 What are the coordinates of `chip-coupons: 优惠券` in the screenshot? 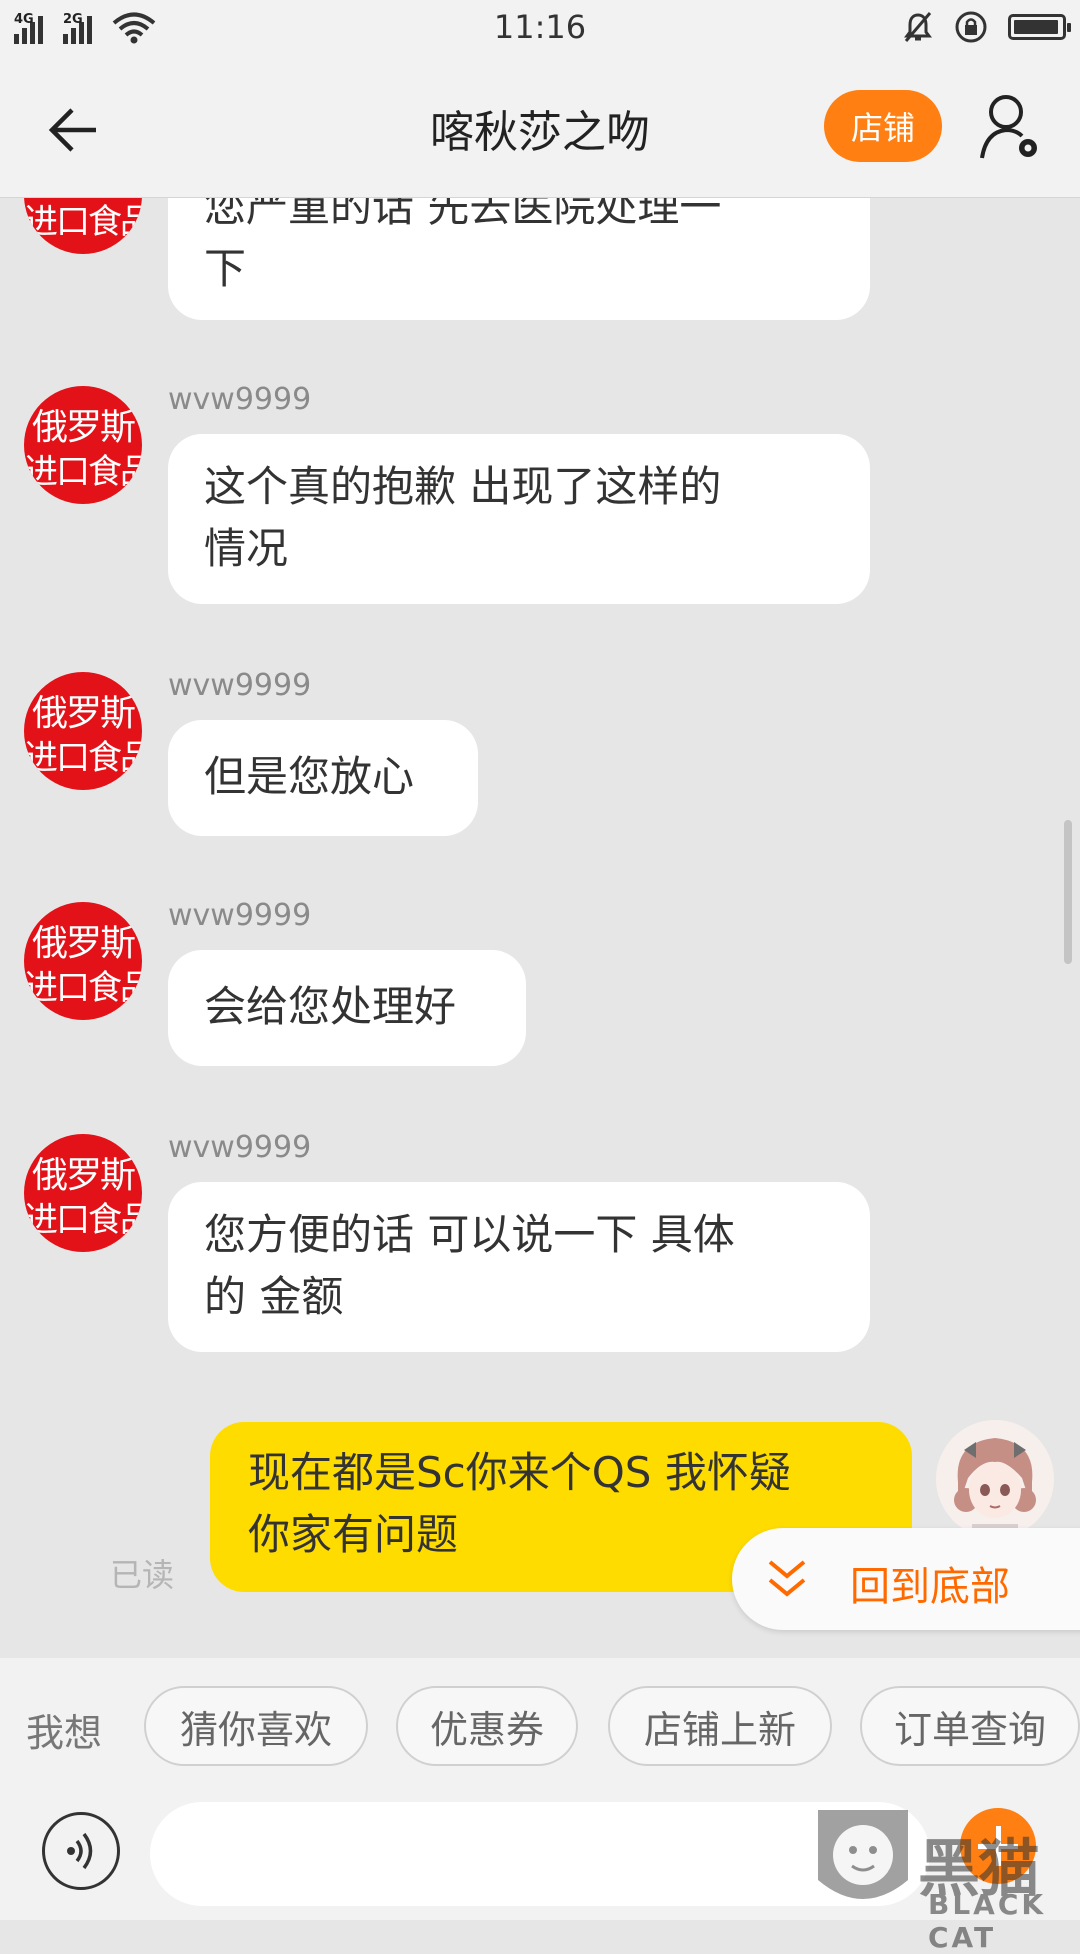 It's located at (487, 1726).